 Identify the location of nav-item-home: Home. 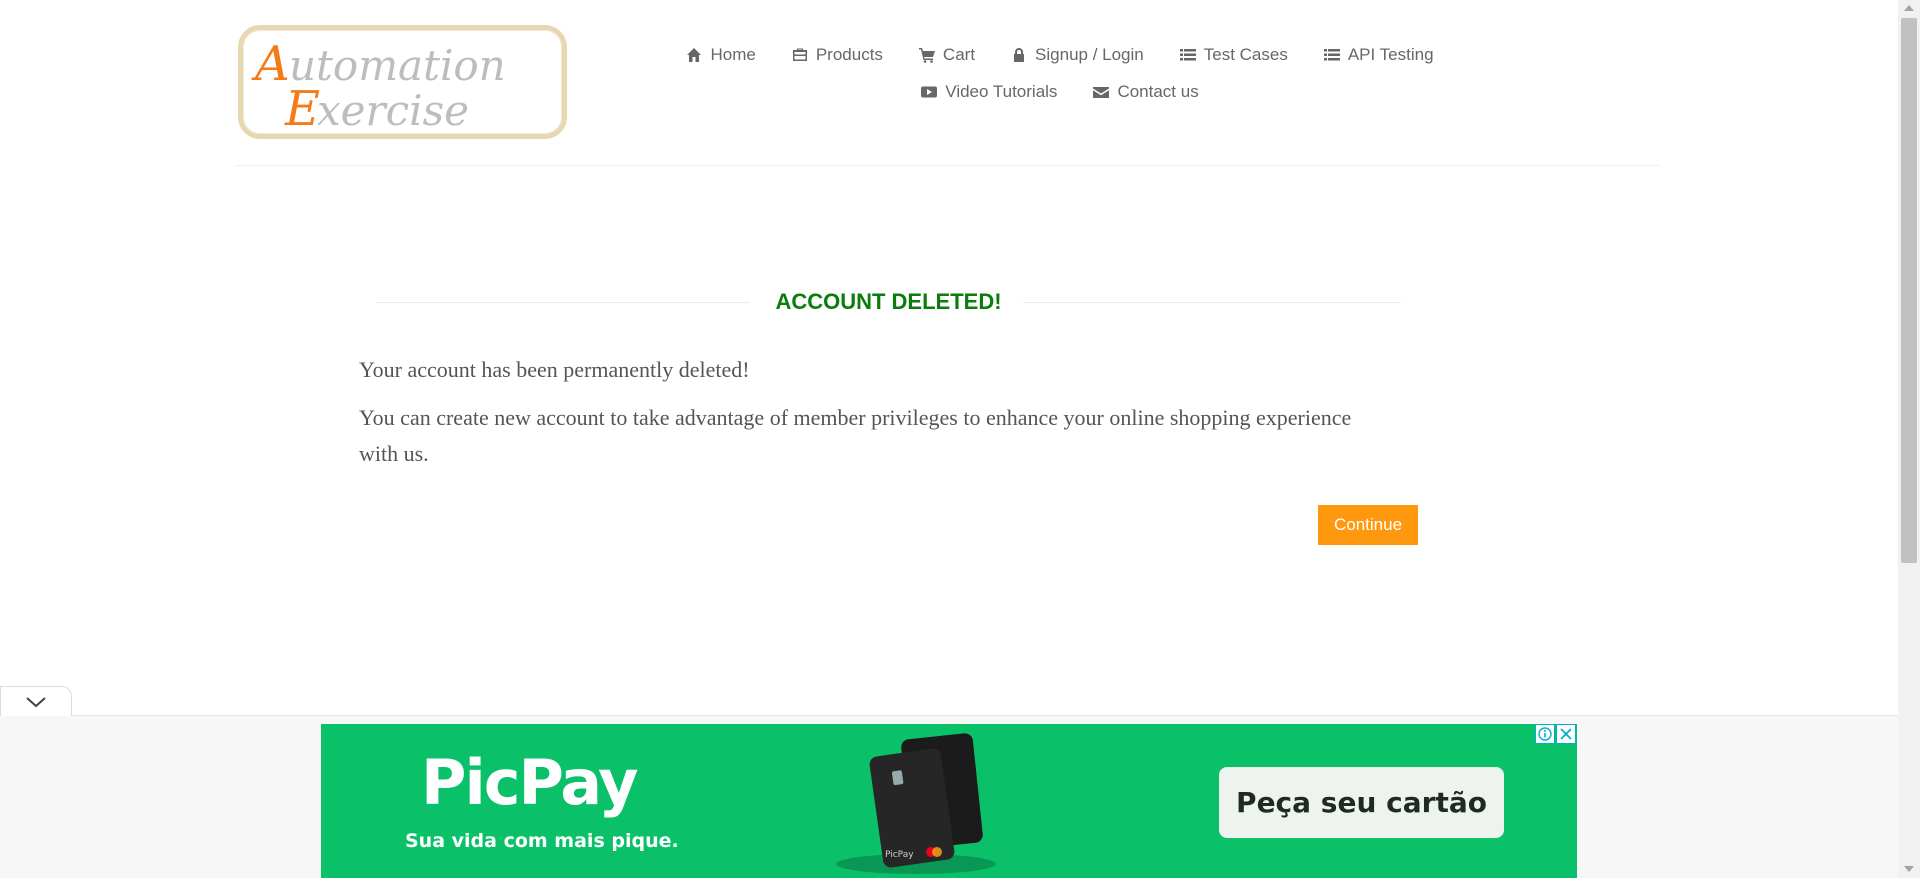
(721, 54).